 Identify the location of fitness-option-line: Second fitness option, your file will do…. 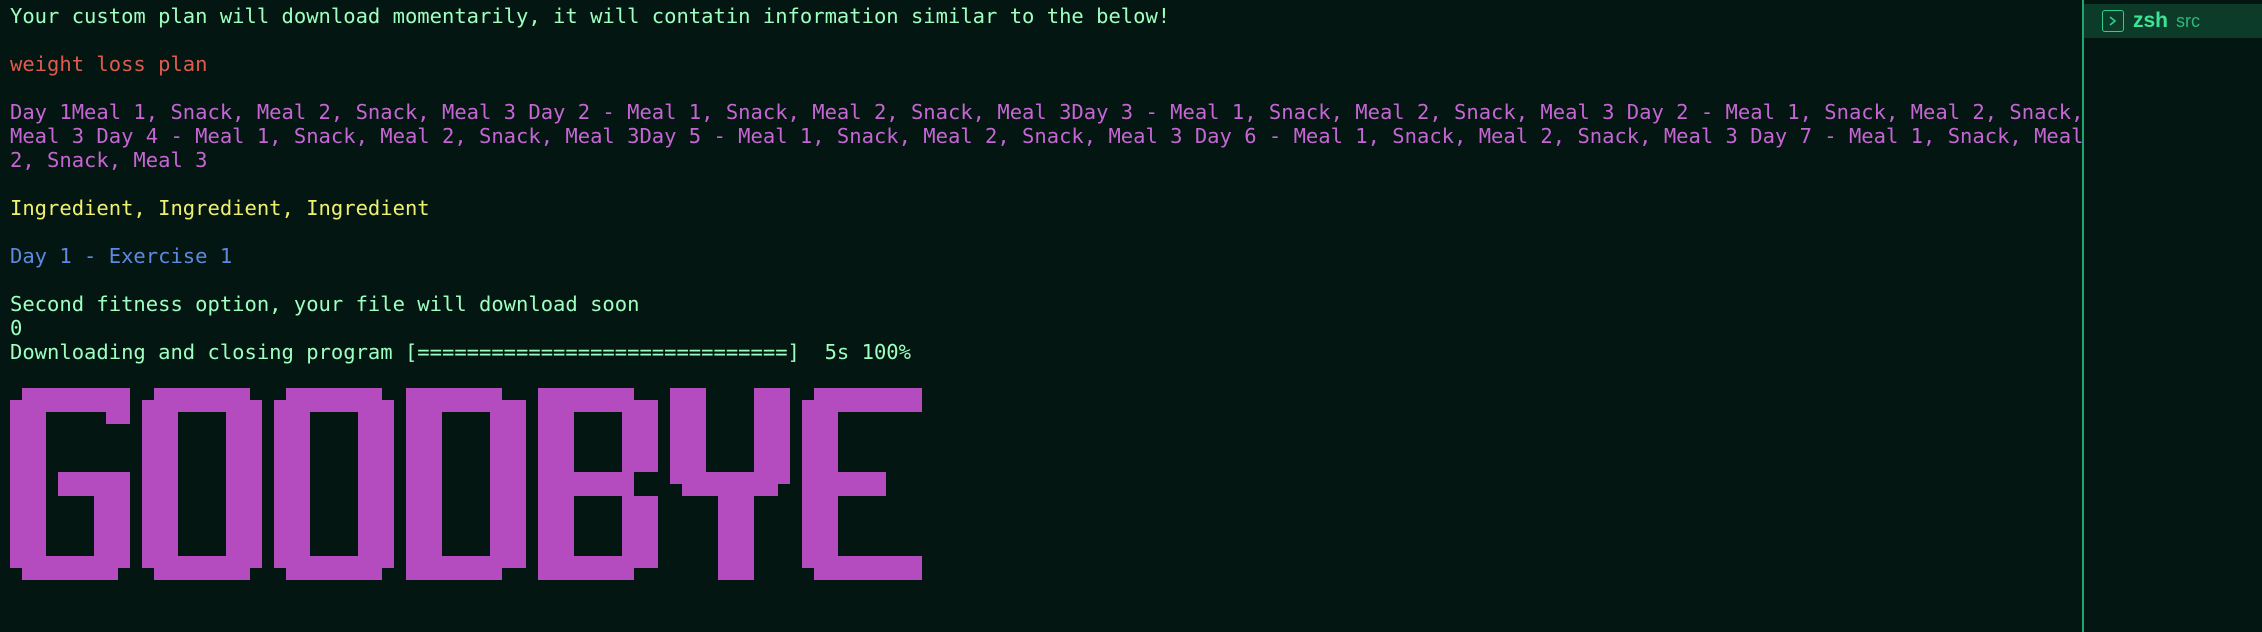
(325, 304).